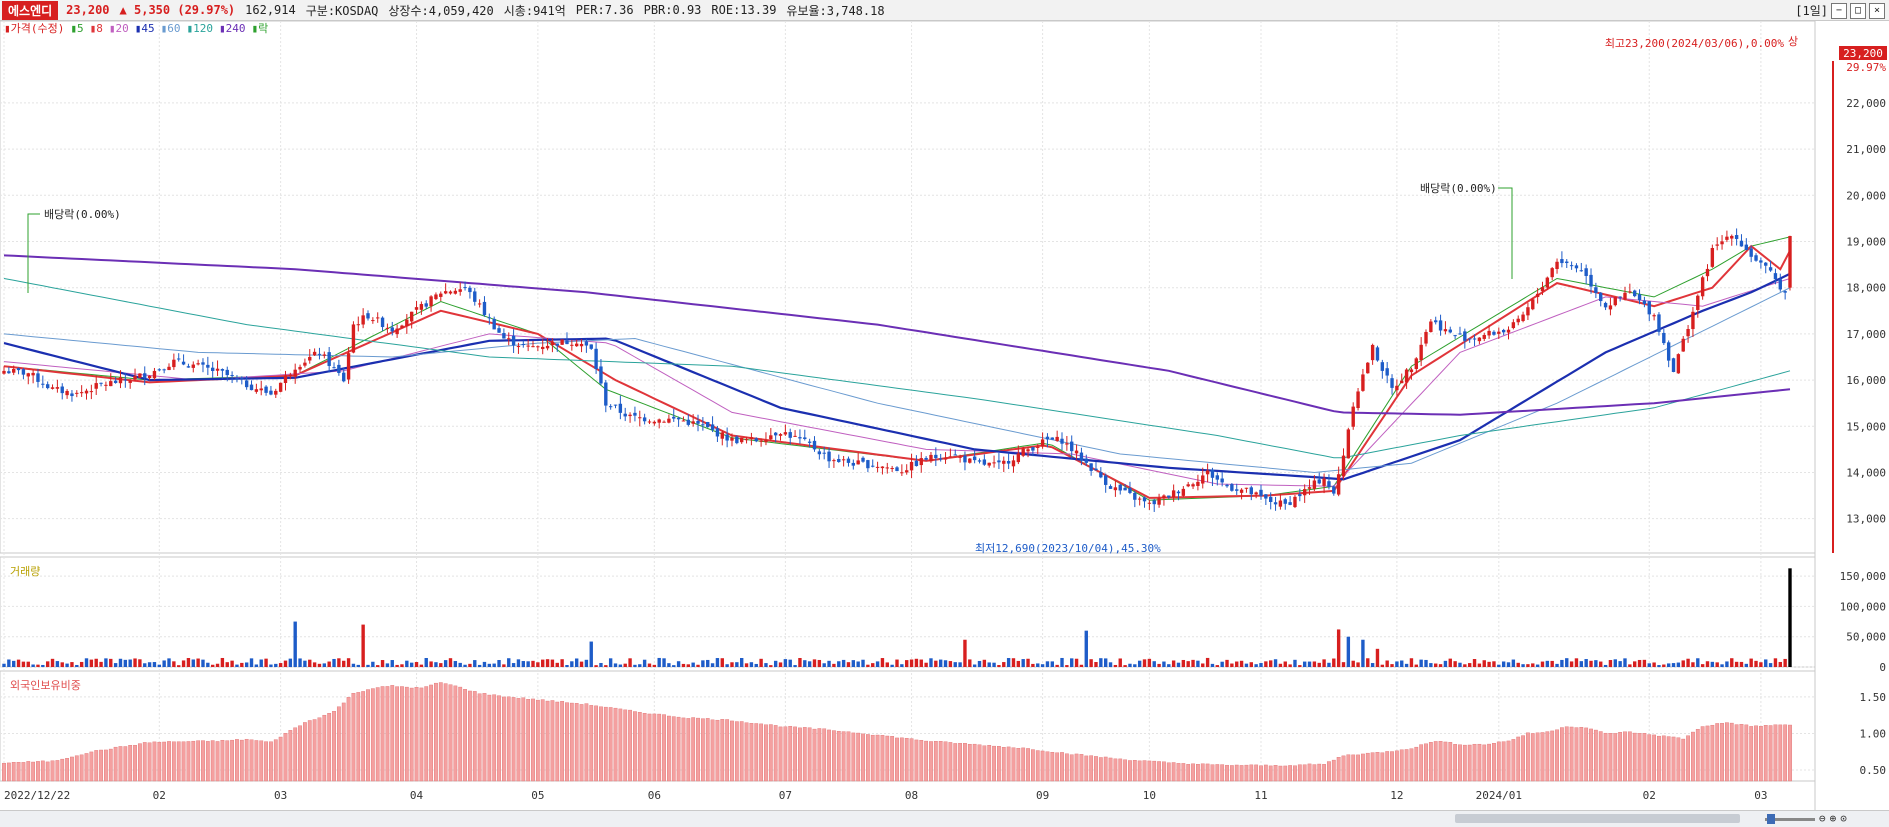  Describe the element at coordinates (1863, 53) in the screenshot. I see `last-price-label: 23,200` at that location.